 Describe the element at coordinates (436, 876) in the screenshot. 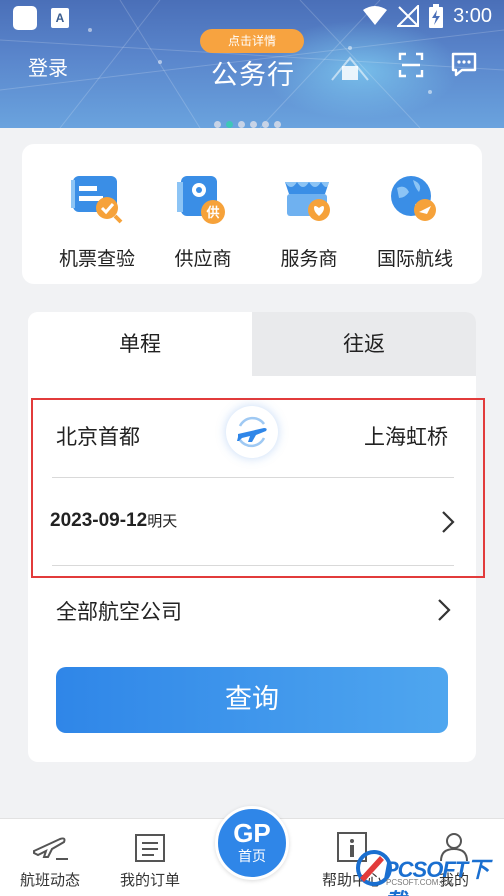

I see `watermark-text: PCSOFT下载` at that location.